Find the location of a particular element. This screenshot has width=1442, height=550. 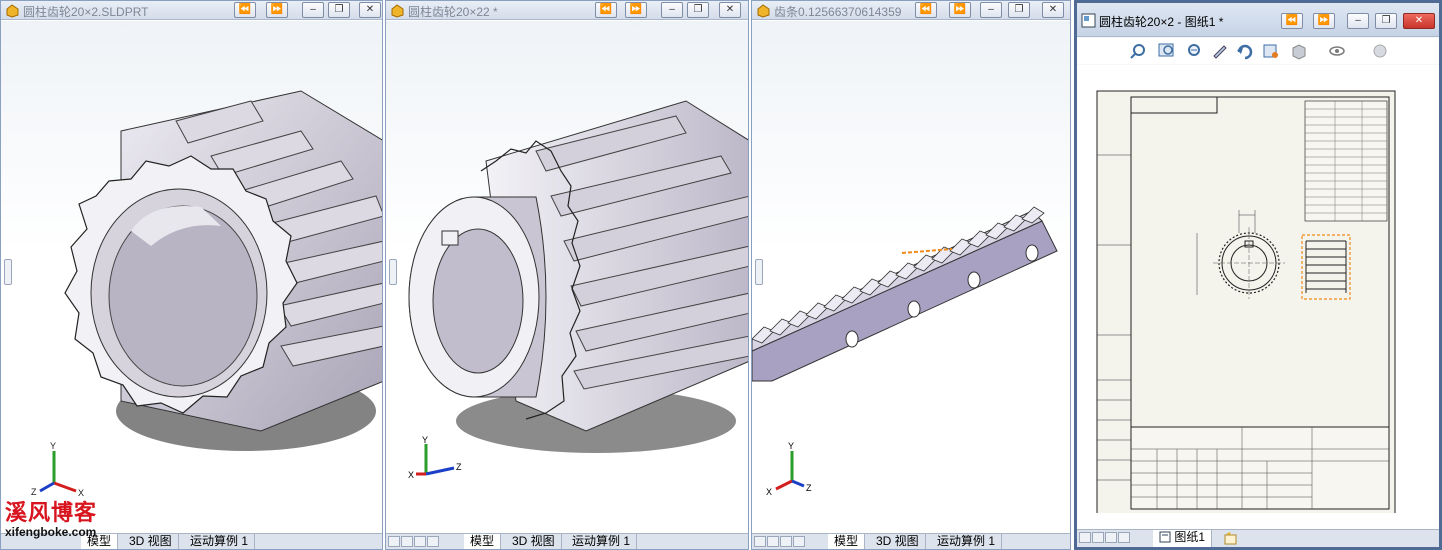

zoom-area-icon is located at coordinates (1167, 51).